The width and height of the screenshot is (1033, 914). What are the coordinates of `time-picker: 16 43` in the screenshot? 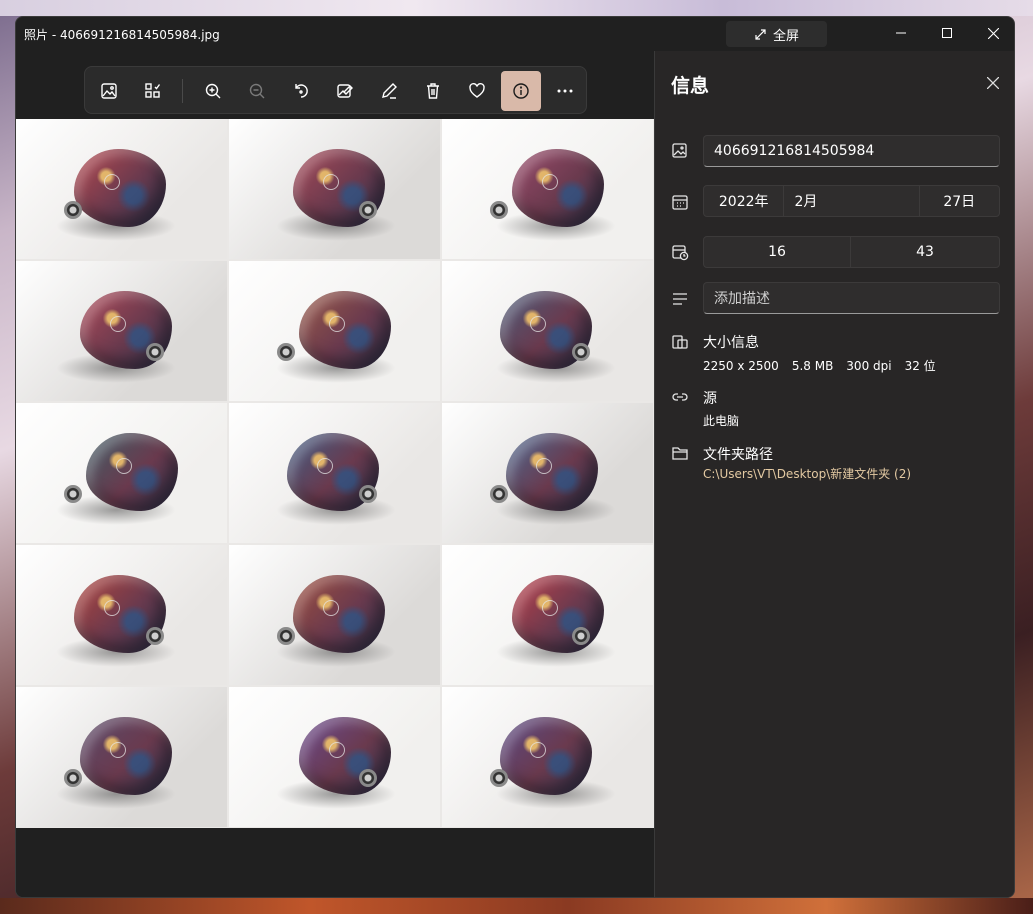 It's located at (851, 252).